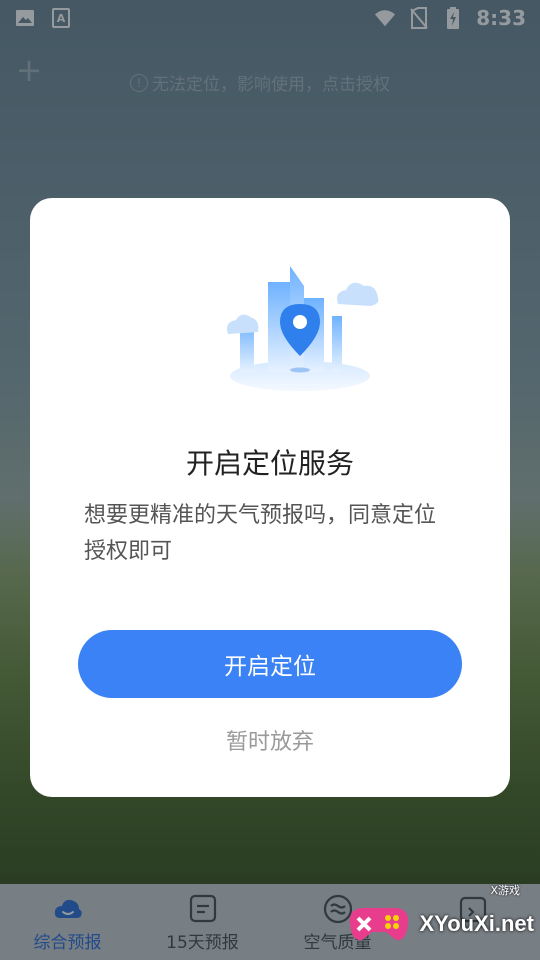 The image size is (540, 960). Describe the element at coordinates (303, 328) in the screenshot. I see `city-location-pin-illustration` at that location.